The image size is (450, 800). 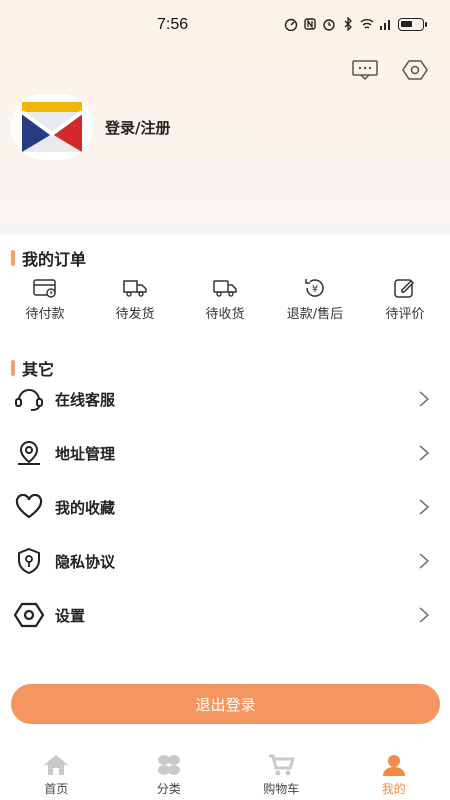 I want to click on menu-item-label: 我的收藏, so click(x=85, y=507).